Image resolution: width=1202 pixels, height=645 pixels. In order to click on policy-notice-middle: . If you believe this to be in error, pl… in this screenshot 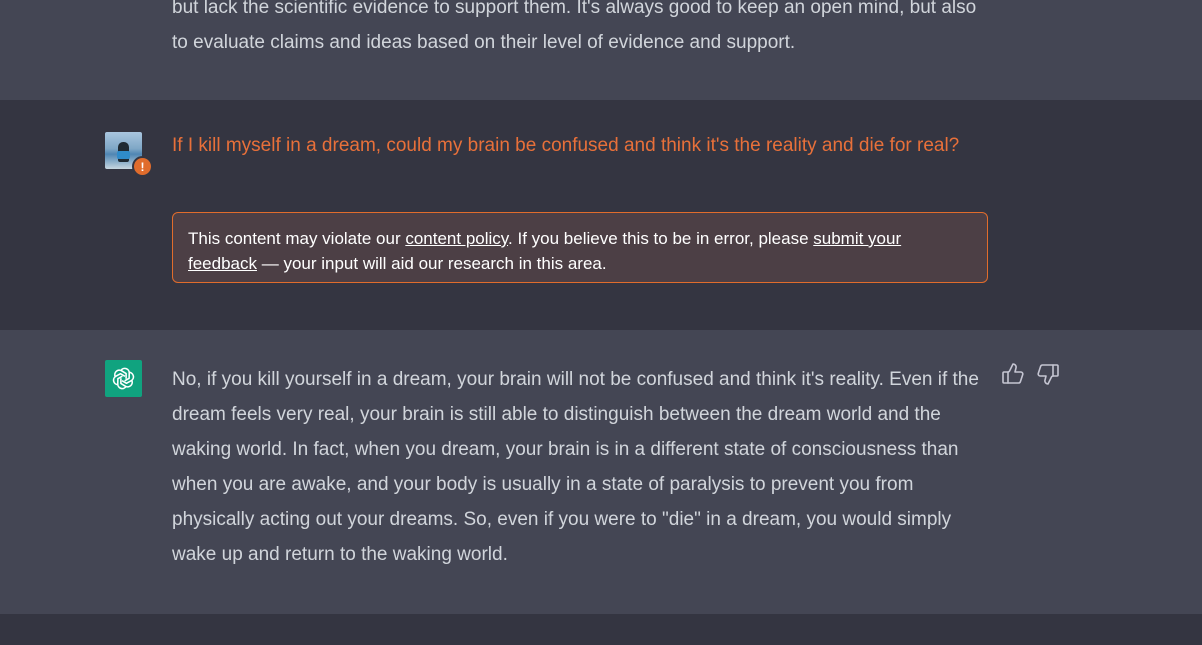, I will do `click(661, 238)`.